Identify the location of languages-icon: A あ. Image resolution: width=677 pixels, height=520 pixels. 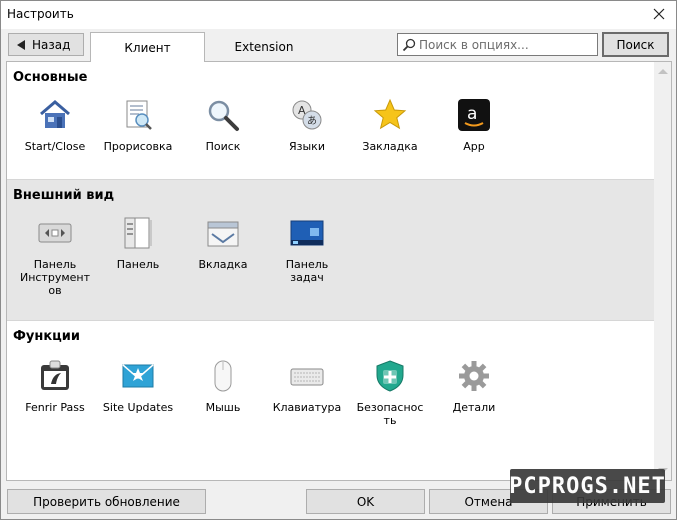
(307, 115).